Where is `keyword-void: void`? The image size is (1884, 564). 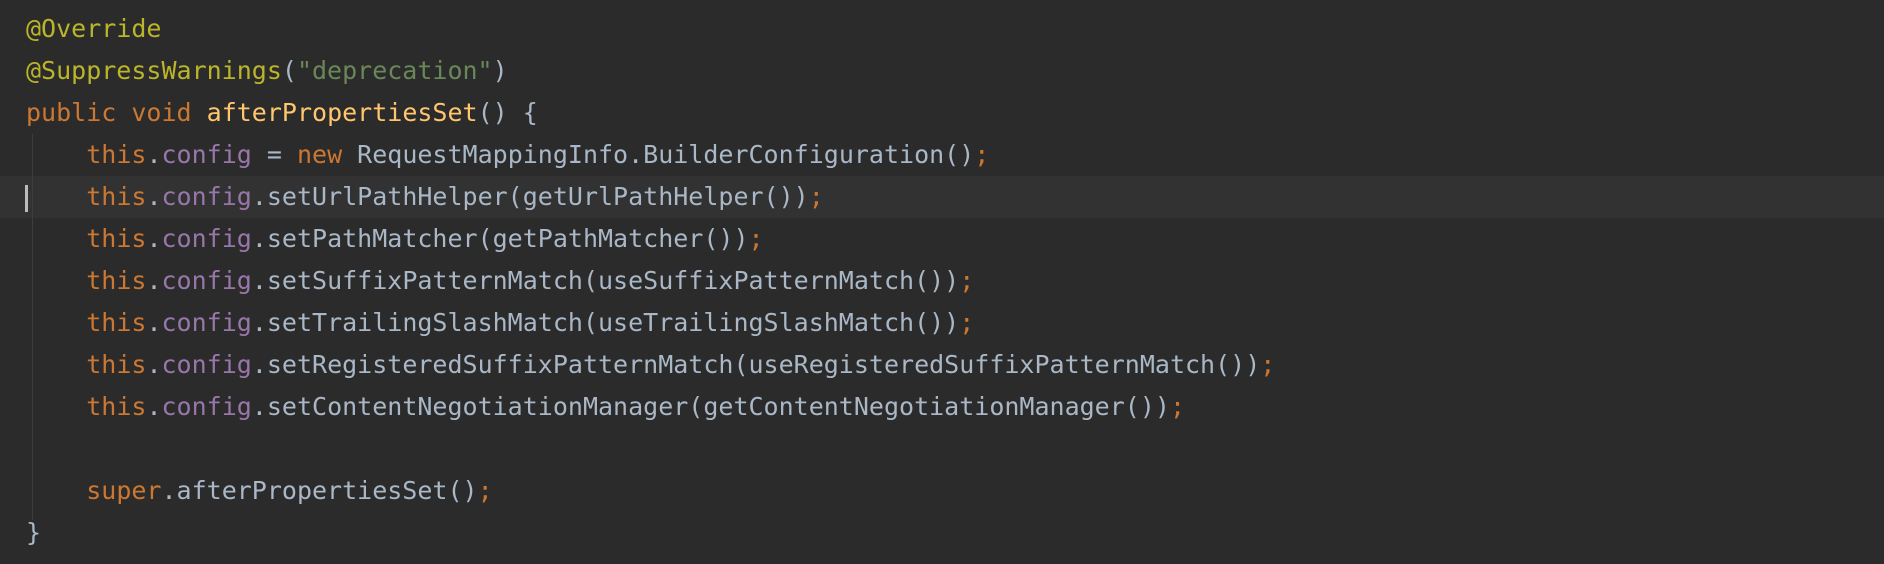 keyword-void: void is located at coordinates (161, 112).